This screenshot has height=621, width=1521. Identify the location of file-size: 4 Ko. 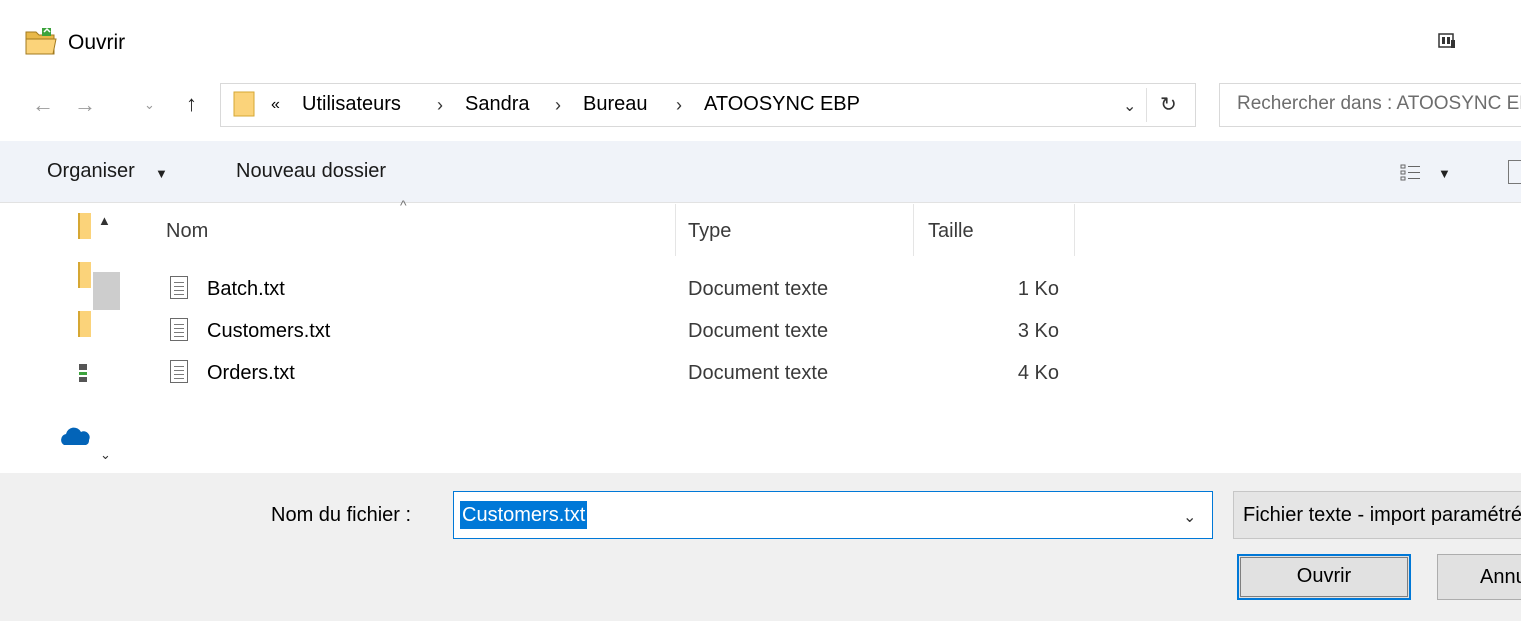
(1038, 373).